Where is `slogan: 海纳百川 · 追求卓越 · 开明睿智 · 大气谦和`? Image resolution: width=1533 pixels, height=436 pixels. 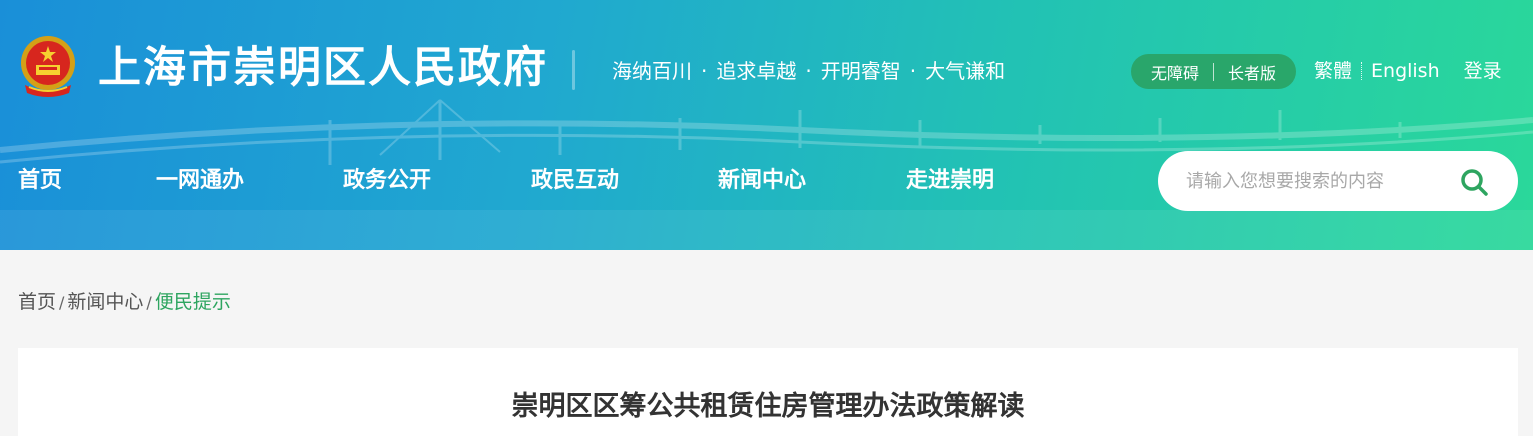
slogan: 海纳百川 · 追求卓越 · 开明睿智 · 大气谦和 is located at coordinates (808, 71).